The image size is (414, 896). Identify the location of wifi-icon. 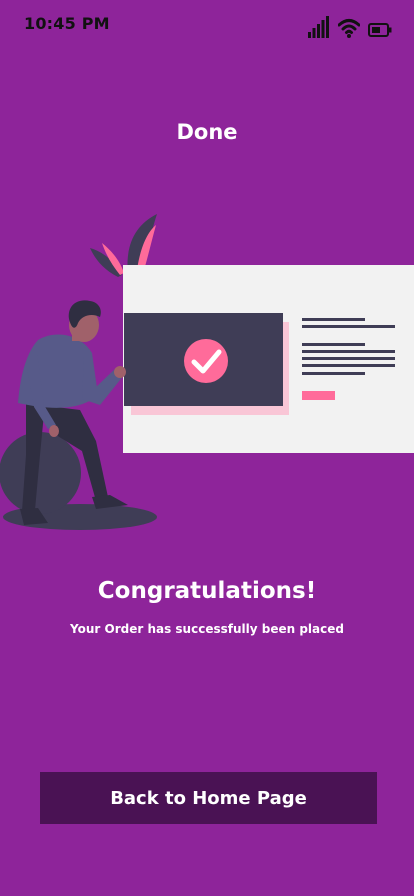
(349, 28).